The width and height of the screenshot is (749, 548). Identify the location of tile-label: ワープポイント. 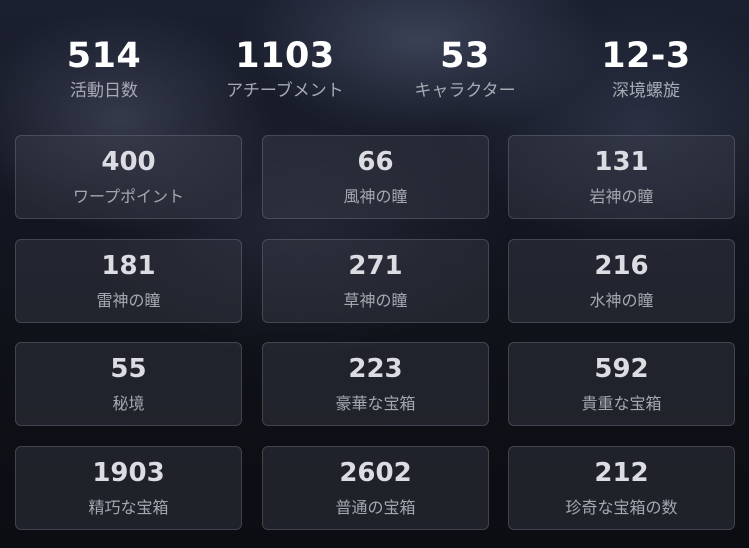
(128, 196).